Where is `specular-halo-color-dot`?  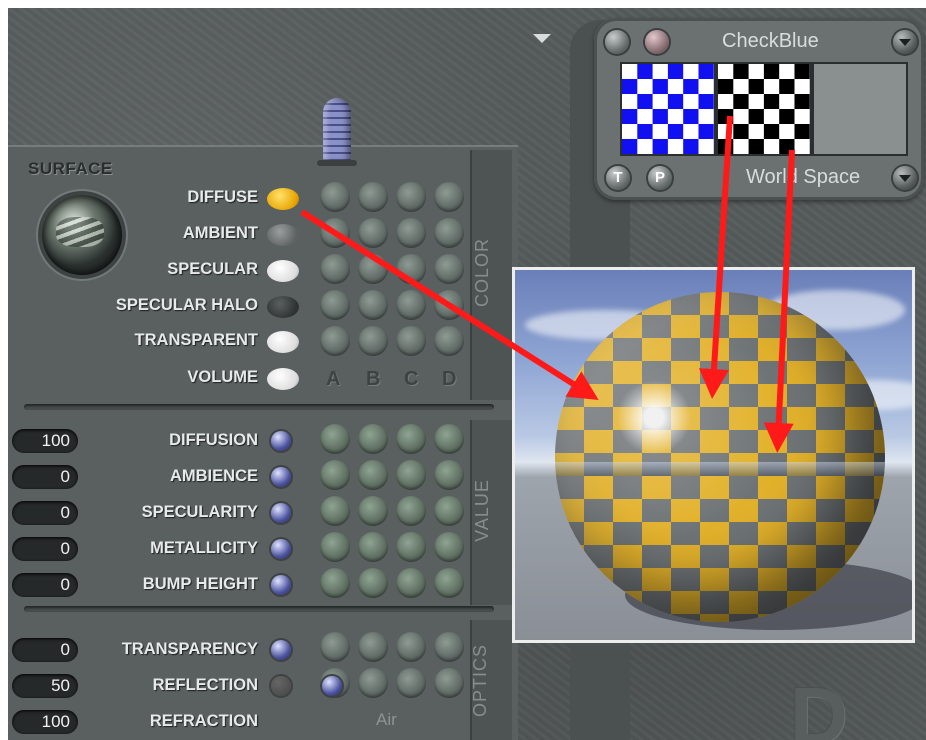 specular-halo-color-dot is located at coordinates (283, 307).